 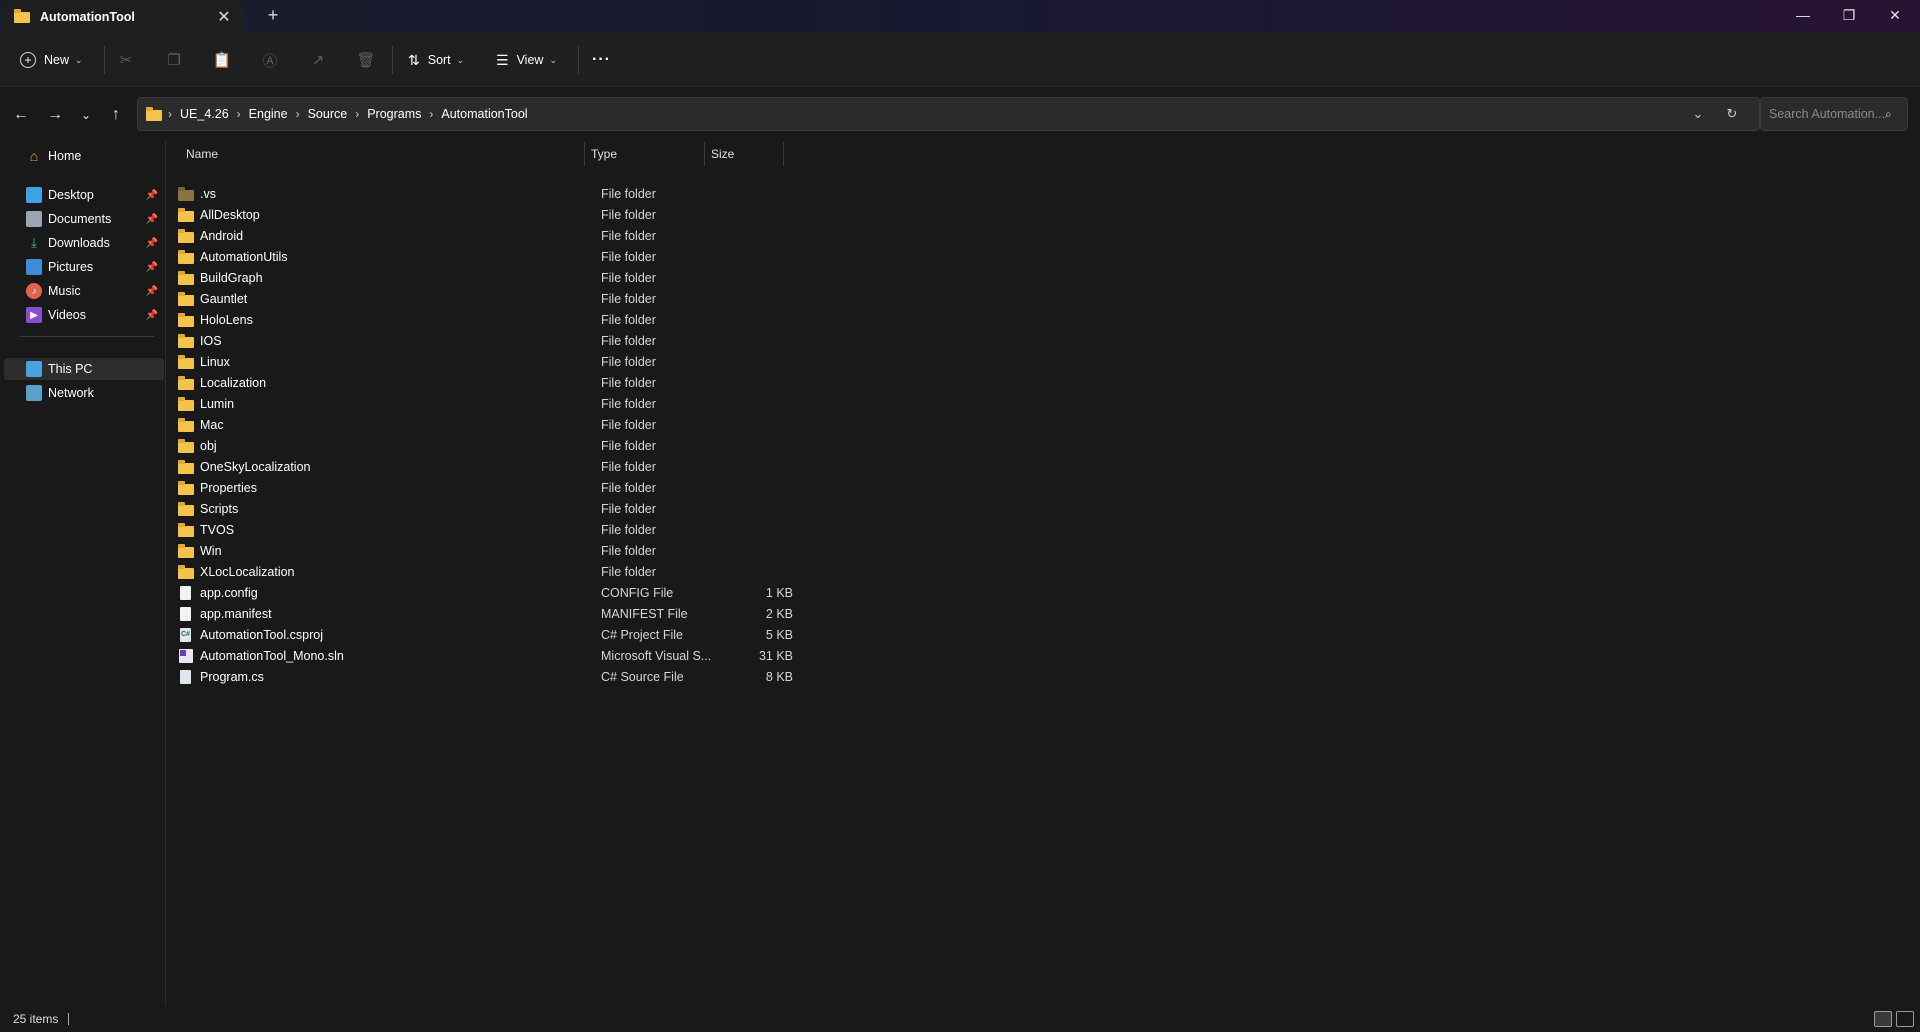 I want to click on folder-row: obj File folder, so click(x=563, y=445).